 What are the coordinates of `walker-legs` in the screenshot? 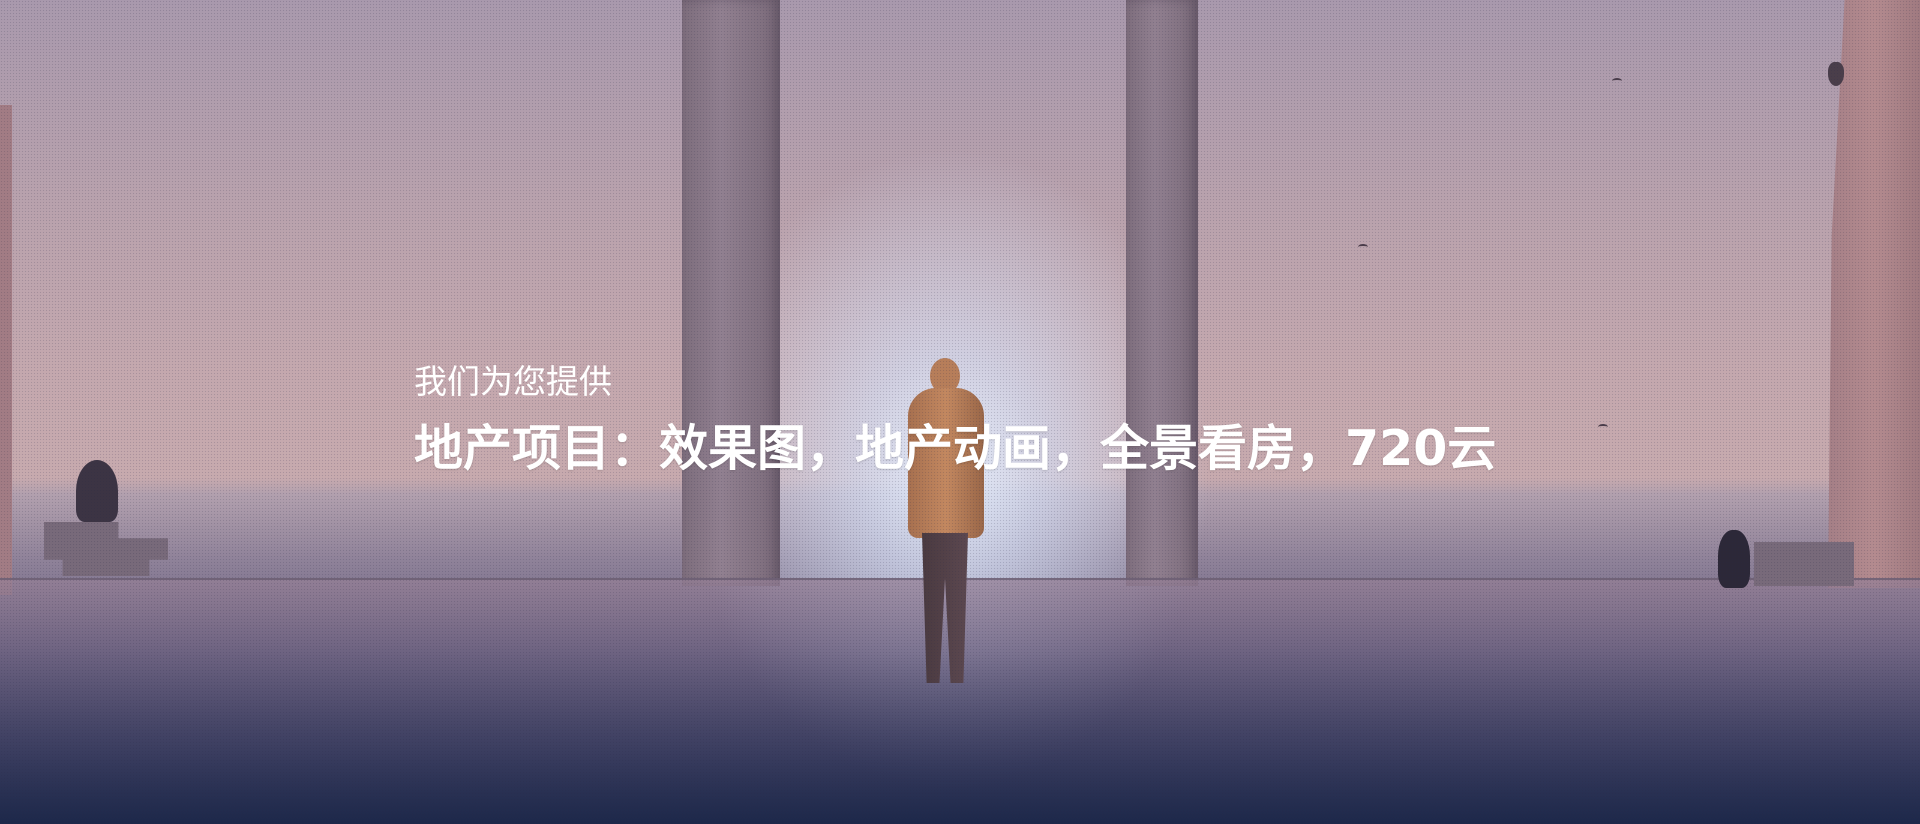 It's located at (945, 608).